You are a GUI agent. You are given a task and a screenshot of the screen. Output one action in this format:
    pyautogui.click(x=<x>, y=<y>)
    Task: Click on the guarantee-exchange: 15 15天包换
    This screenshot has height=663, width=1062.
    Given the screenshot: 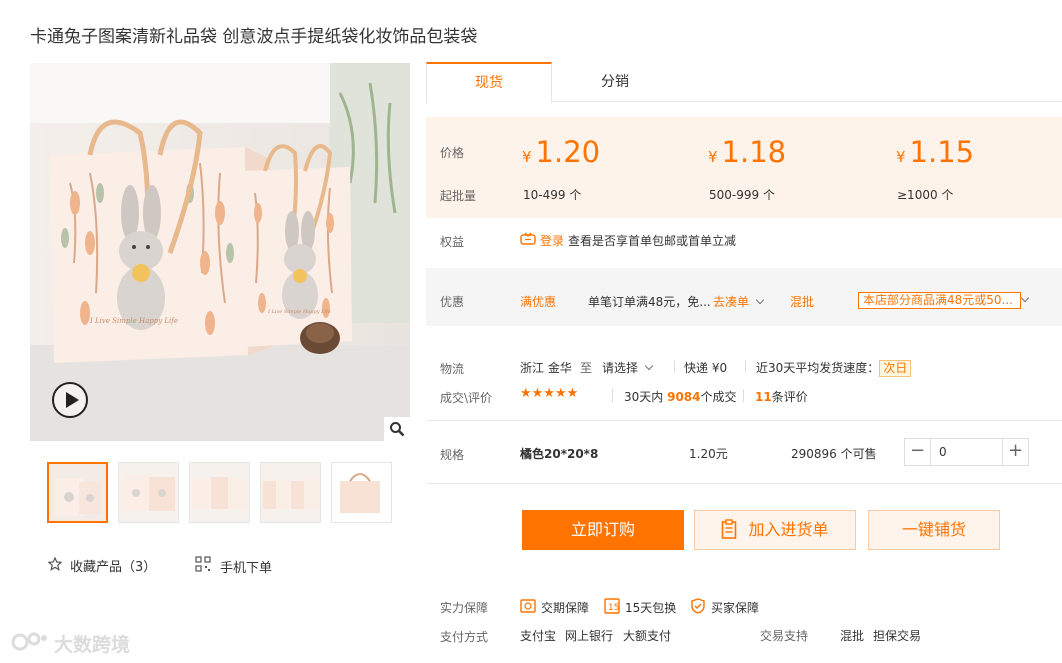 What is the action you would take?
    pyautogui.click(x=640, y=607)
    